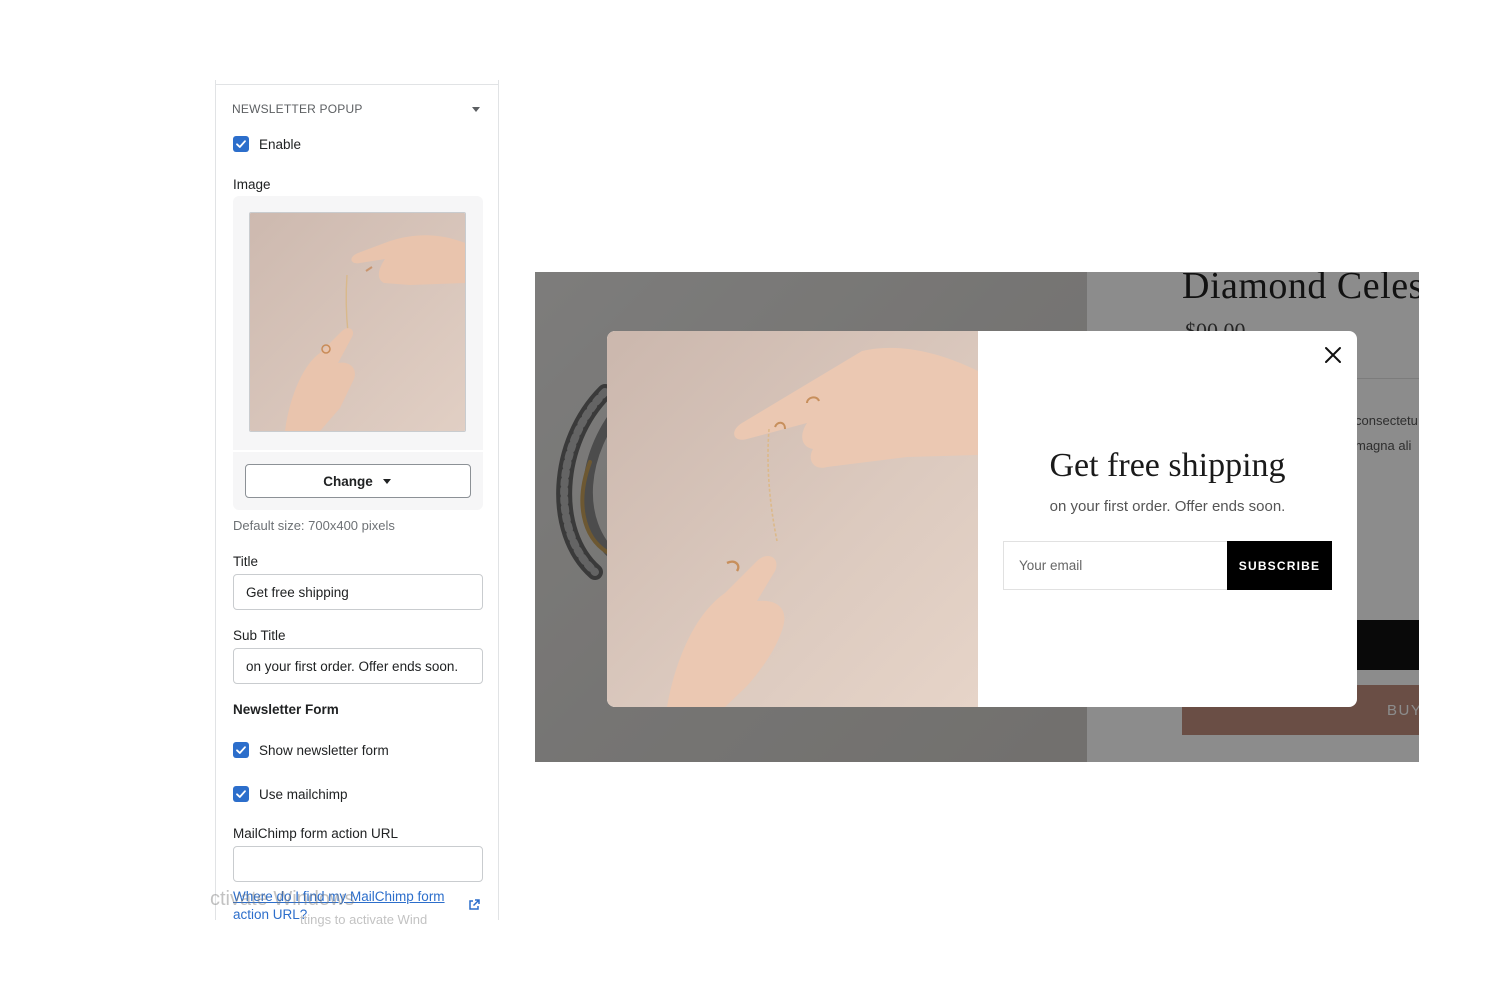 The image size is (1500, 1000). I want to click on image-divider, so click(358, 451).